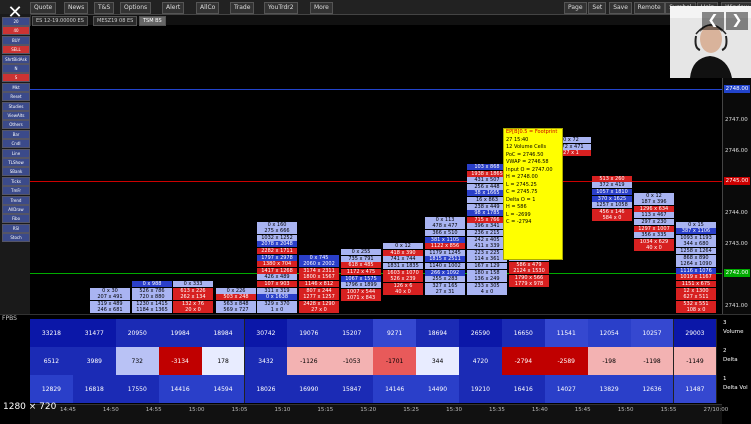 The width and height of the screenshot is (751, 424). What do you see at coordinates (16, 181) in the screenshot?
I see `sidebar-button-ticks: Ticks` at bounding box center [16, 181].